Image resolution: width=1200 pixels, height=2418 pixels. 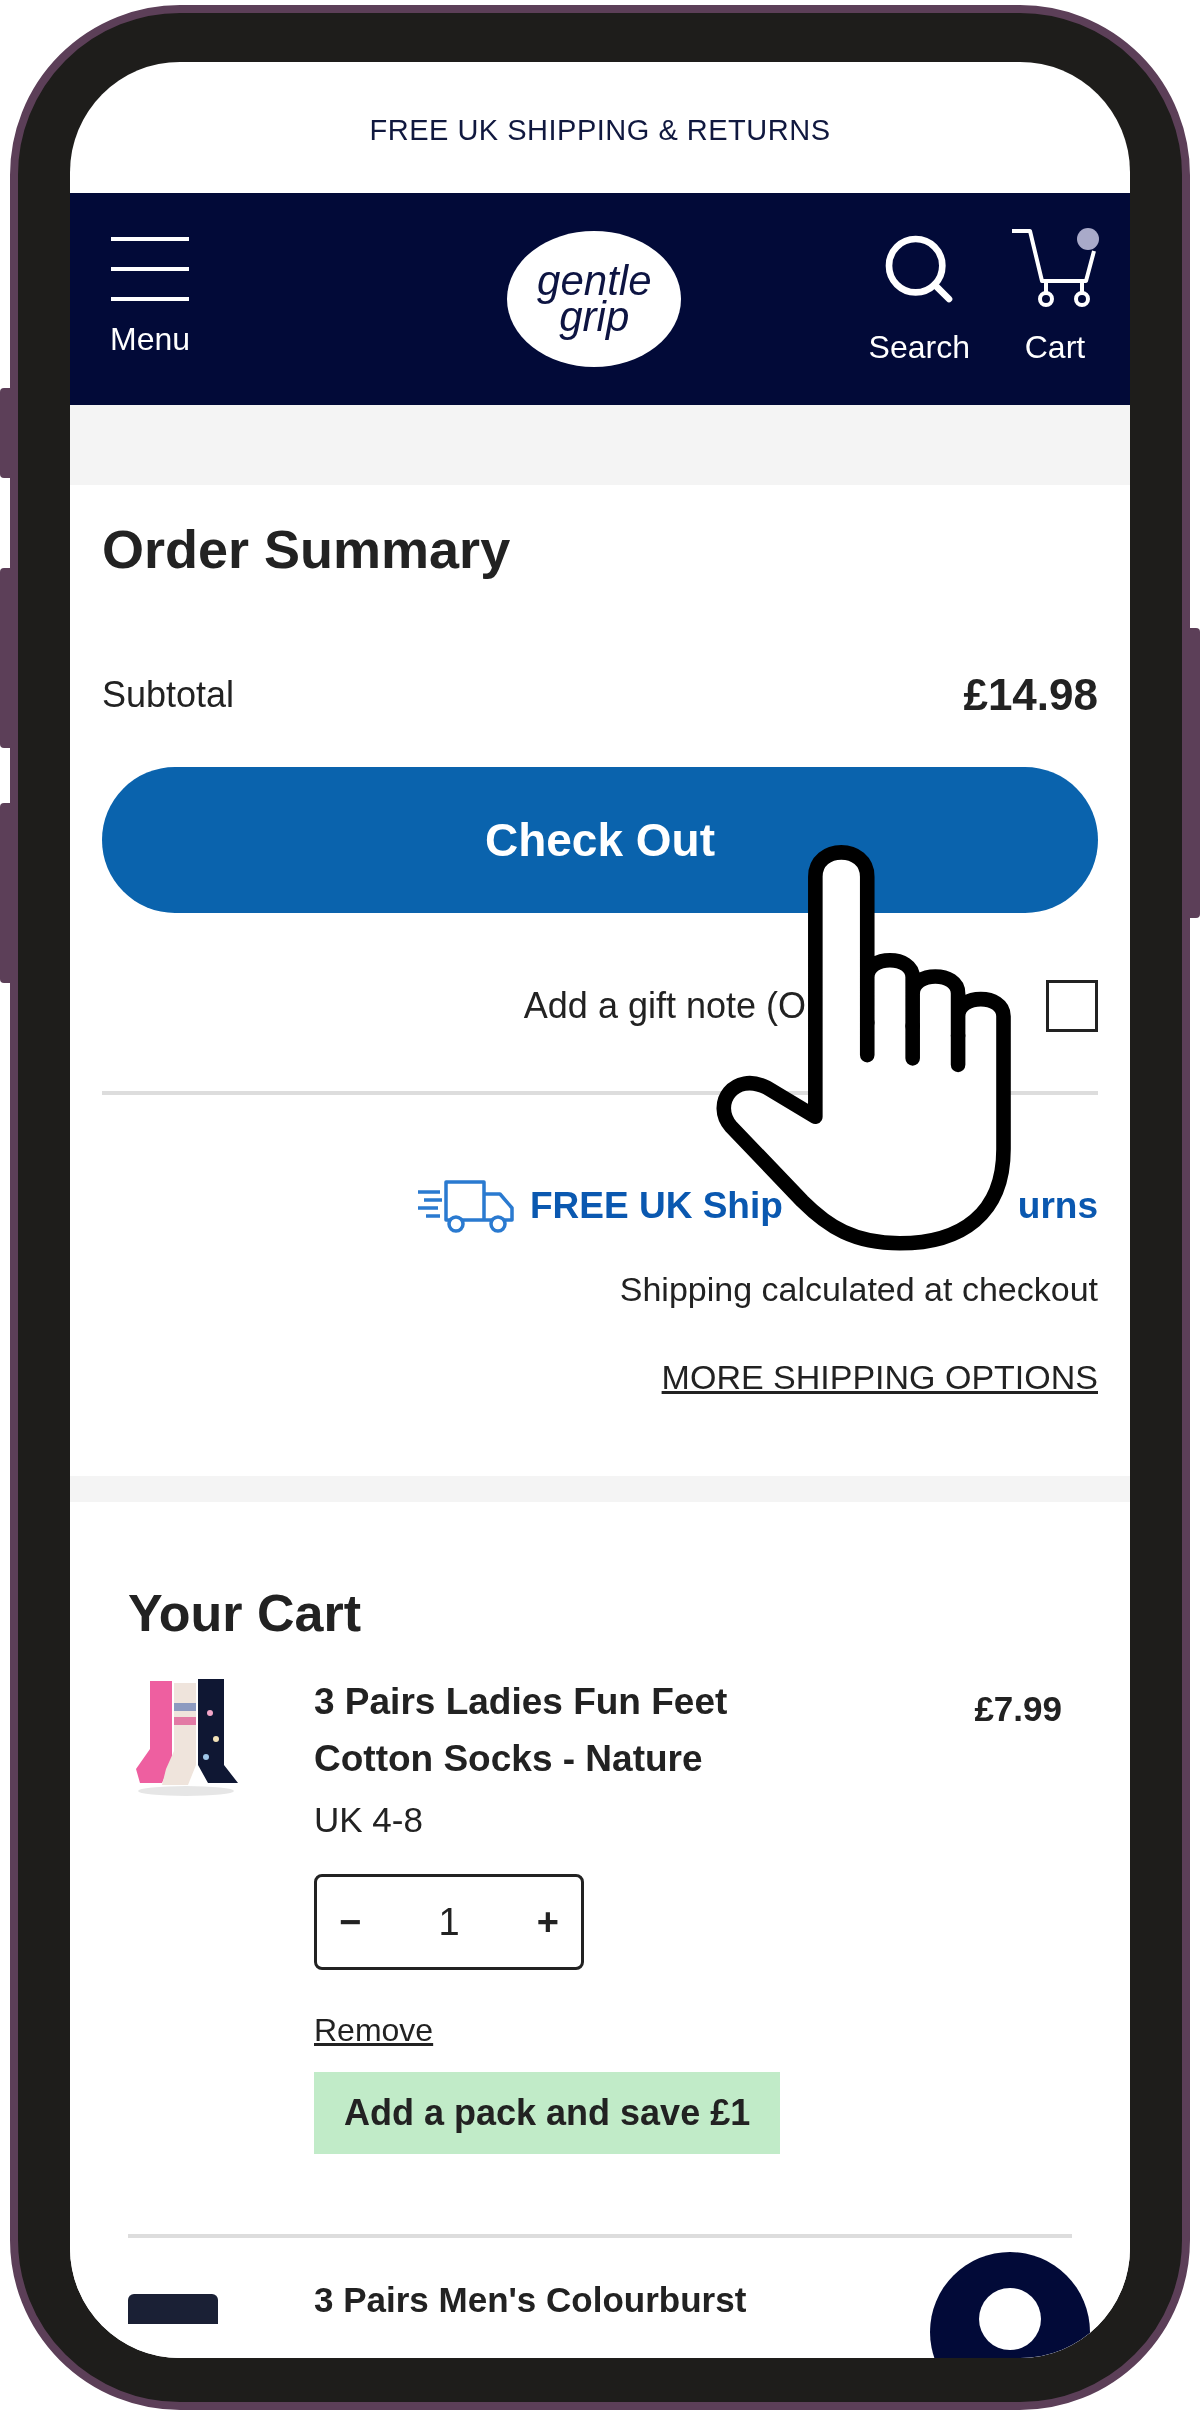 I want to click on more-shipping-options-link: MORE SHIPPING OPTIONS, so click(x=879, y=1377).